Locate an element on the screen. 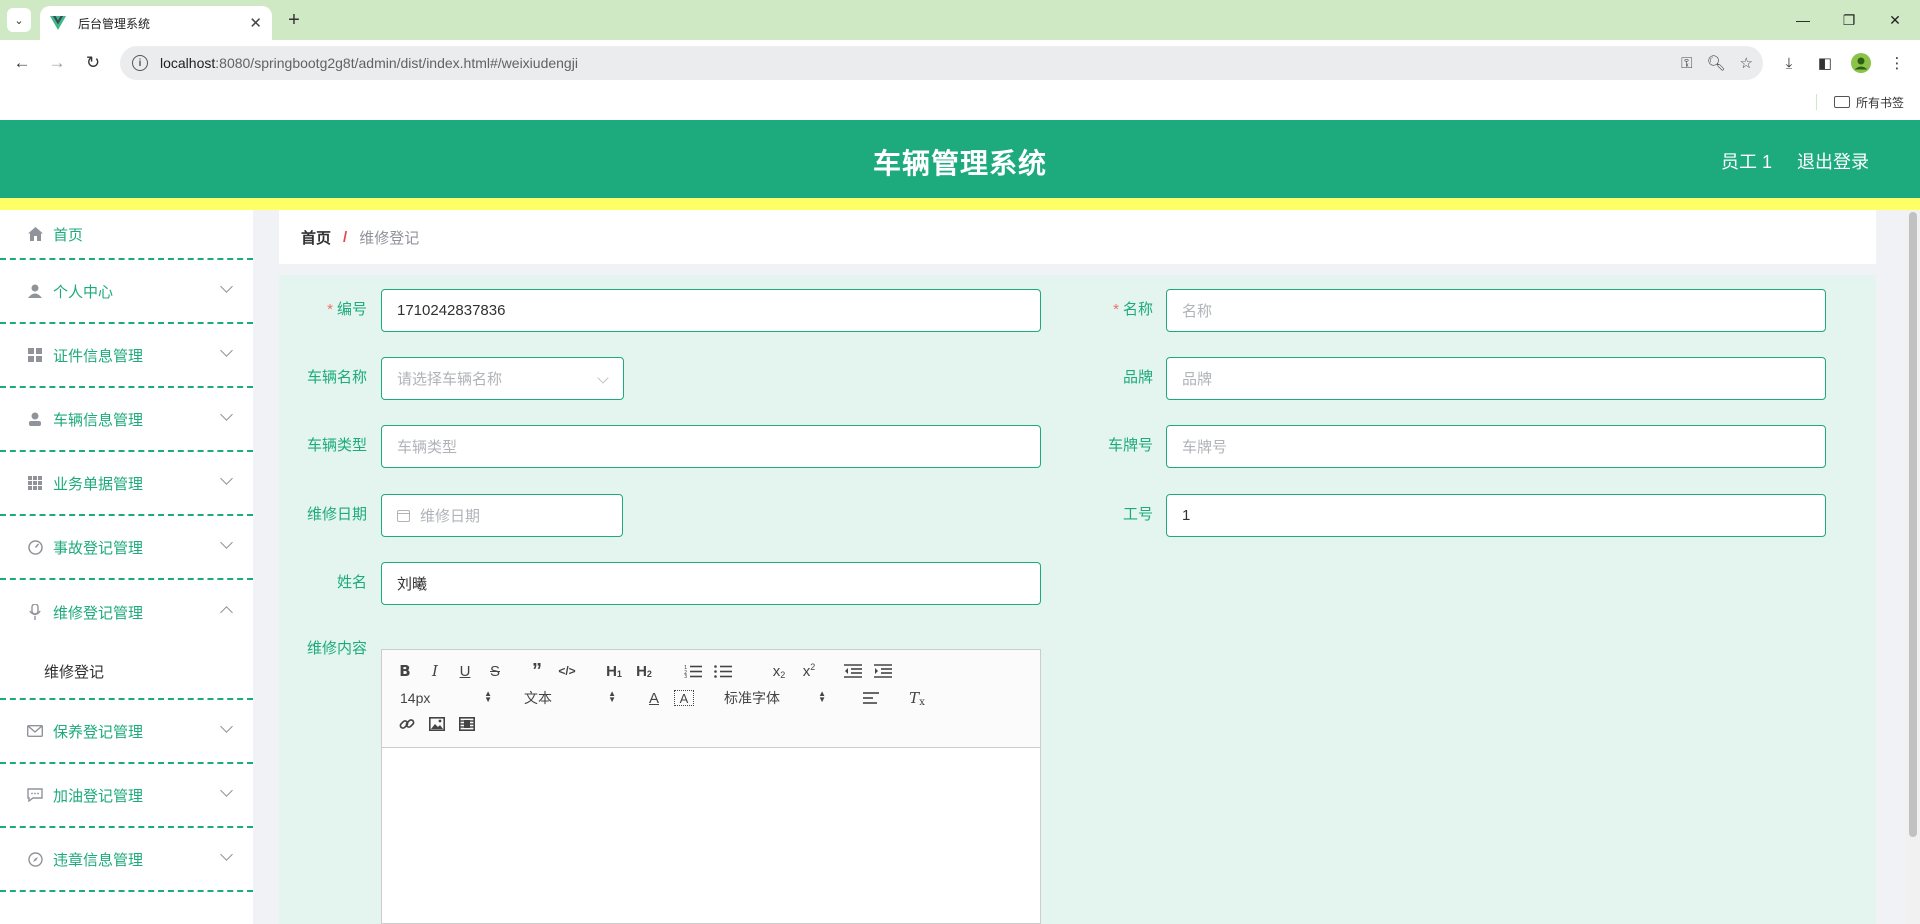 The image size is (1920, 924). sidebar-item-certificates: 证件信息管理 is located at coordinates (126, 356).